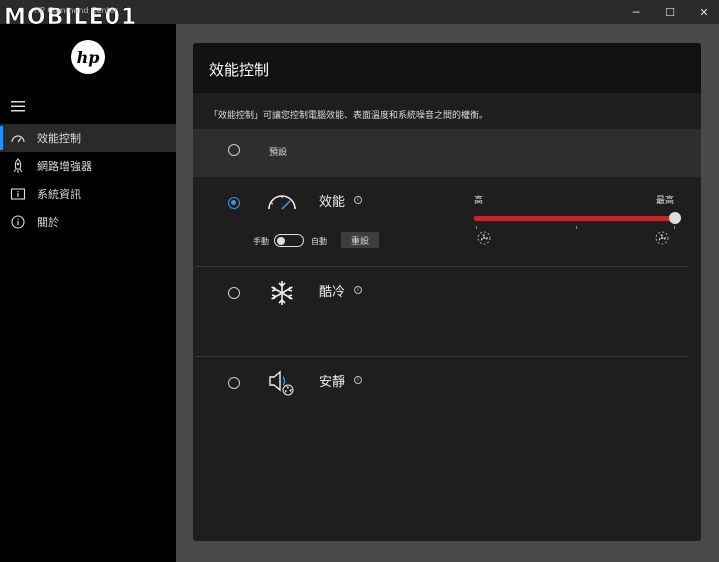 Image resolution: width=719 pixels, height=562 pixels. Describe the element at coordinates (670, 12) in the screenshot. I see `maximize-button: ☐` at that location.